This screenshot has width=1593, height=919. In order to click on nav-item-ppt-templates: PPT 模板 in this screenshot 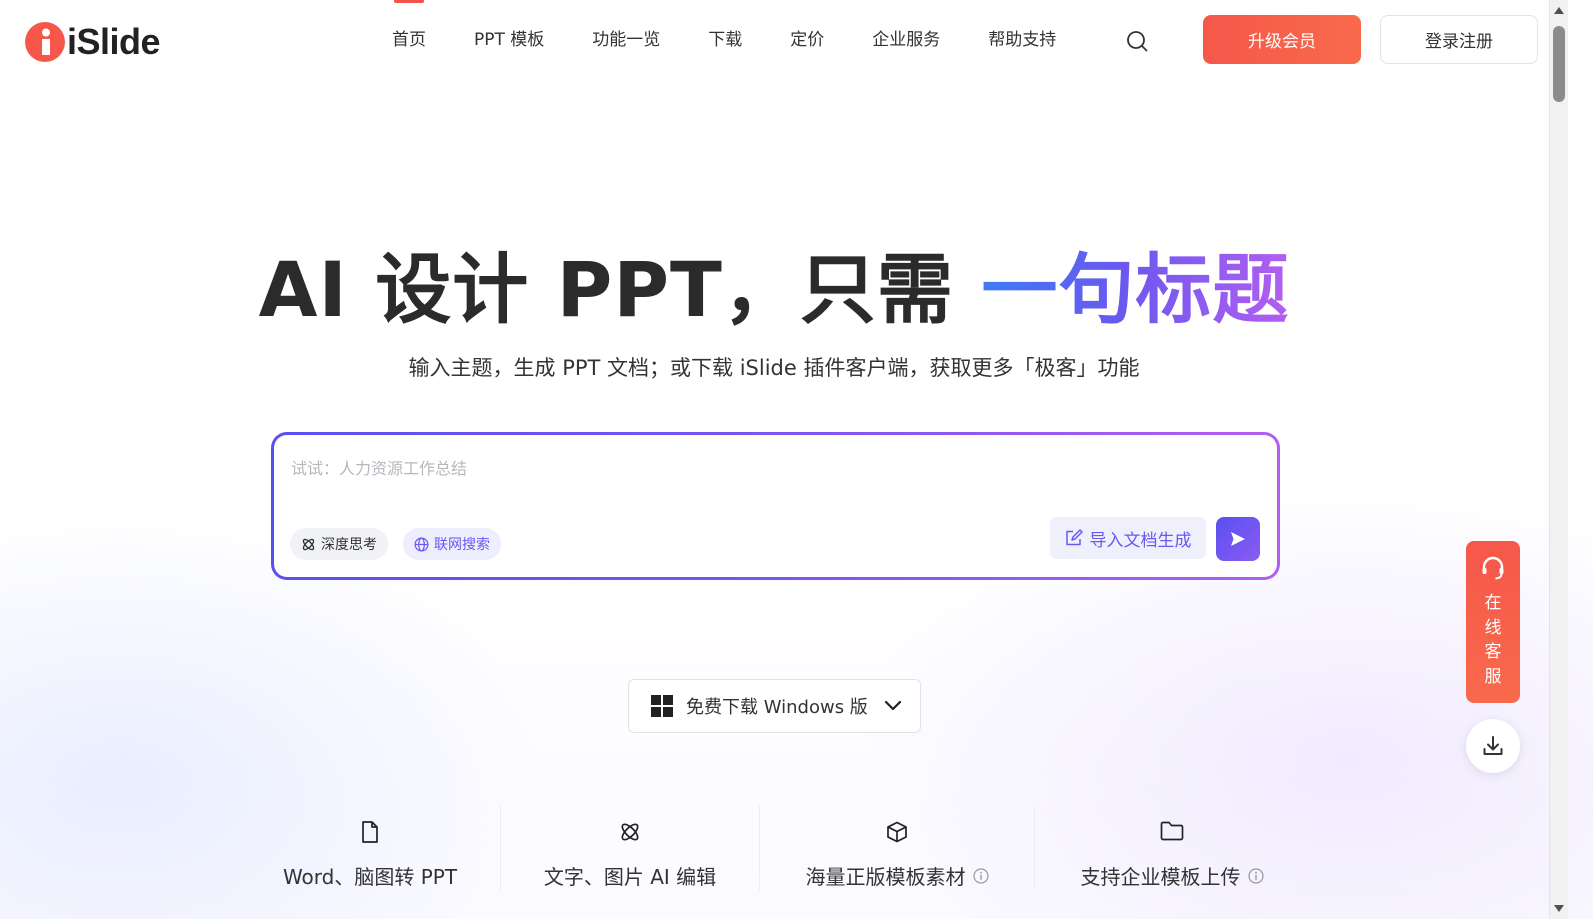, I will do `click(509, 40)`.